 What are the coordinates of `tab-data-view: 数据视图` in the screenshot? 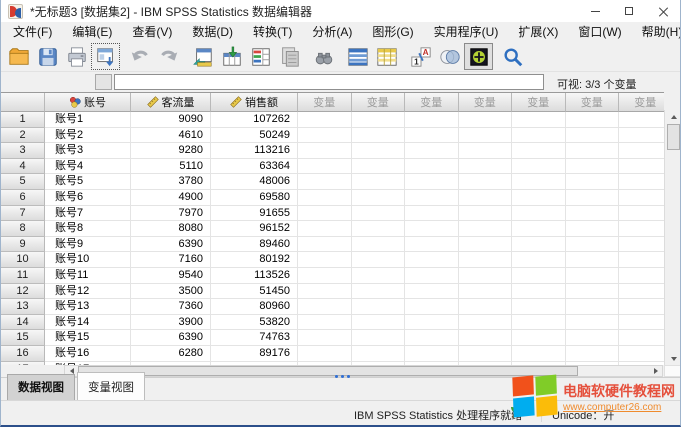 It's located at (41, 387).